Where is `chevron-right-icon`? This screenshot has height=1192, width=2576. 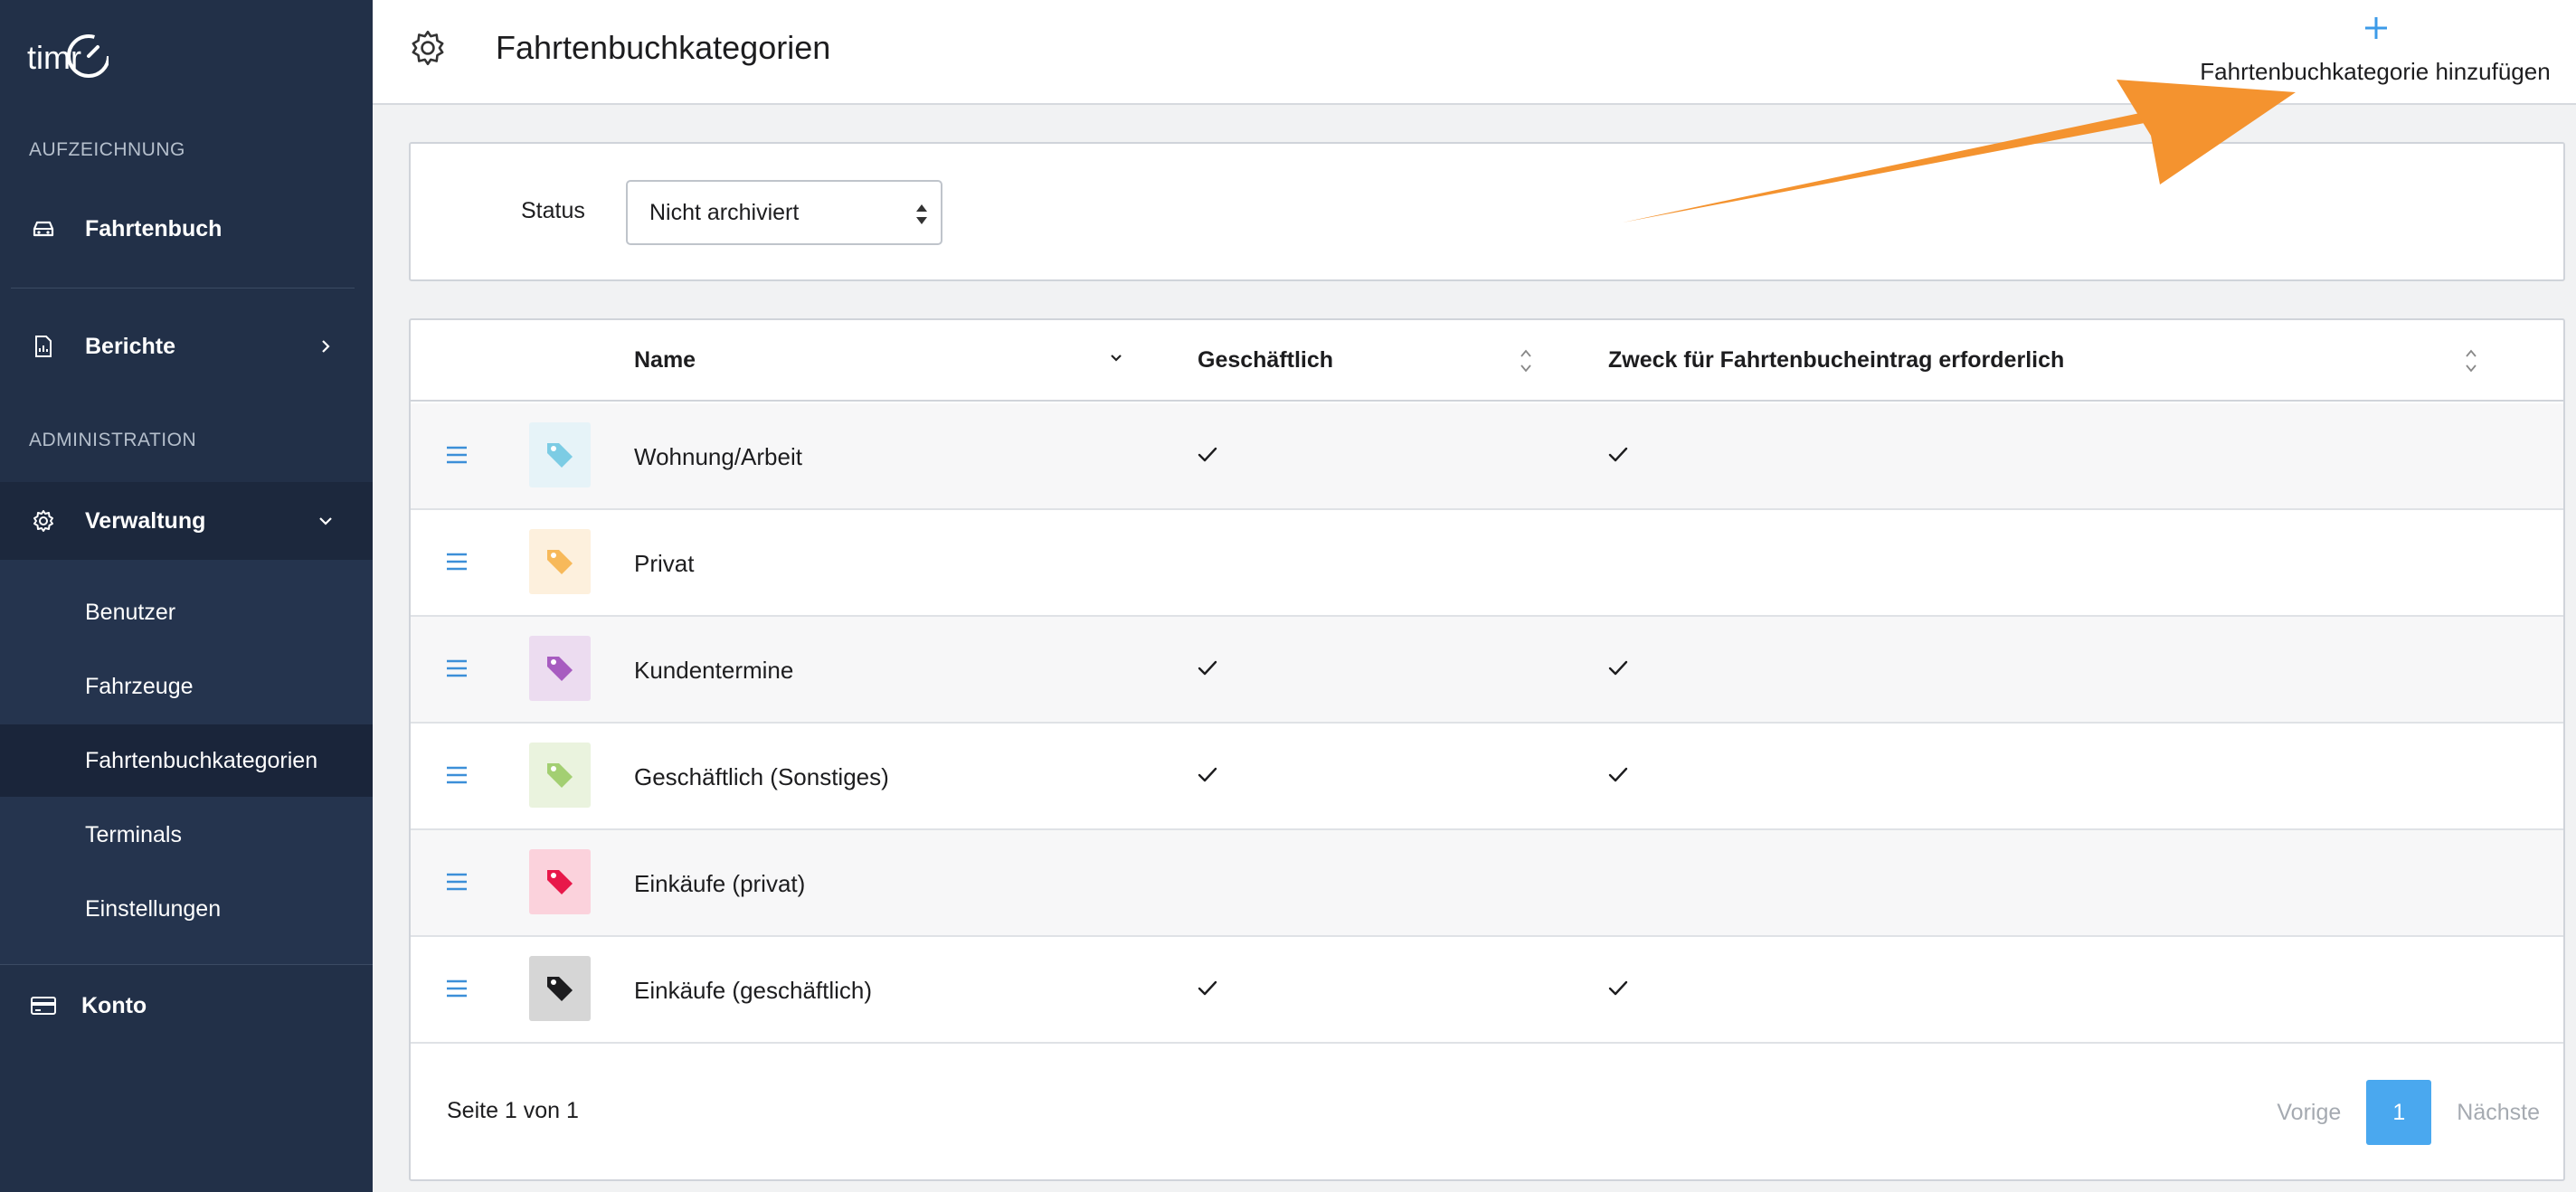 chevron-right-icon is located at coordinates (325, 346).